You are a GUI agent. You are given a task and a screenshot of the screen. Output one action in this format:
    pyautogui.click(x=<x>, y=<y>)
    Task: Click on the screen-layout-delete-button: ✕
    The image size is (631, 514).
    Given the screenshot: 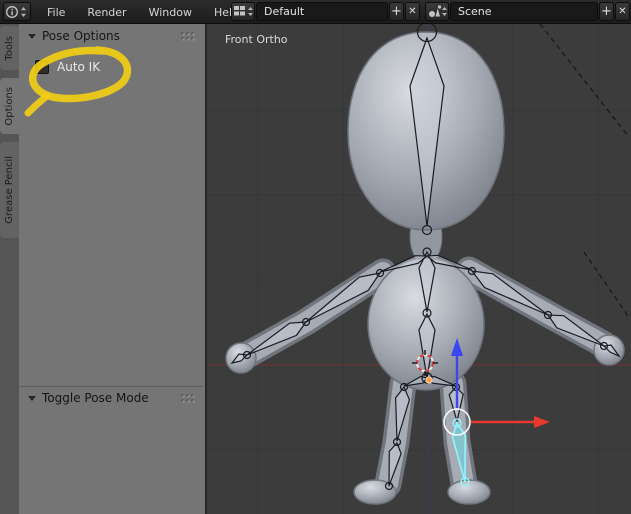 What is the action you would take?
    pyautogui.click(x=412, y=11)
    